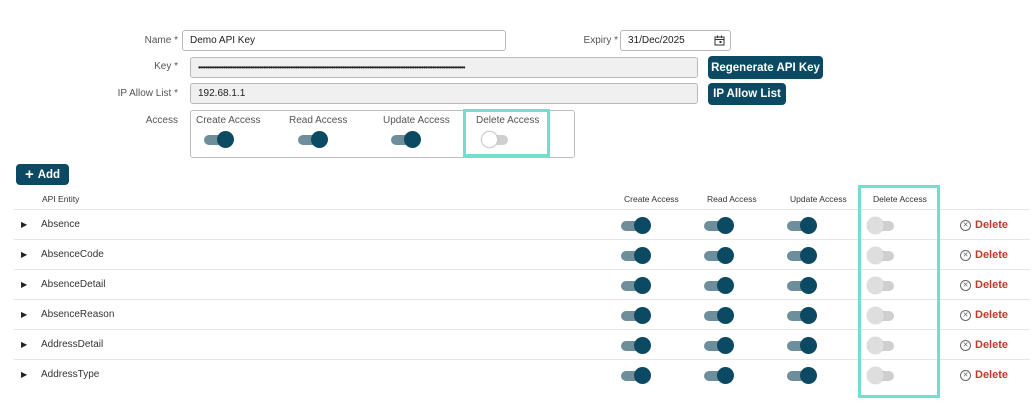 The height and width of the screenshot is (406, 1035). Describe the element at coordinates (416, 120) in the screenshot. I see `update-access-label: Update Access` at that location.